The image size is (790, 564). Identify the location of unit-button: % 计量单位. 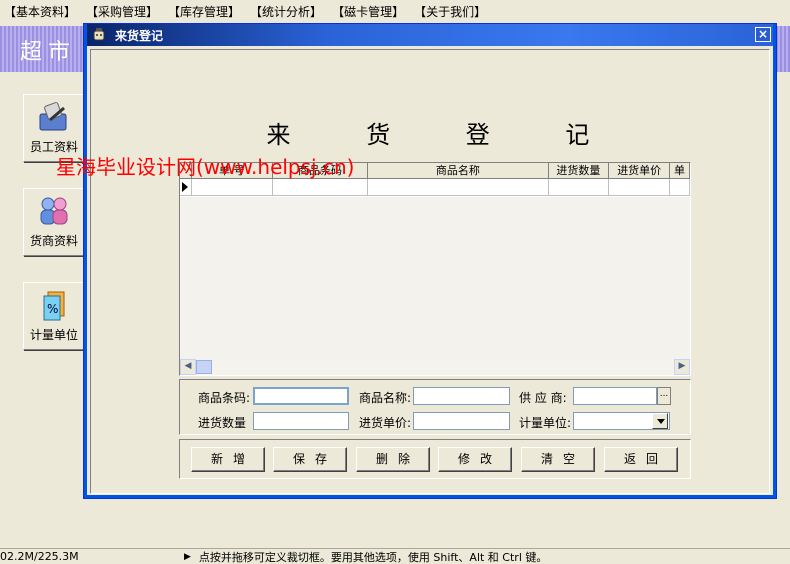
(54, 316).